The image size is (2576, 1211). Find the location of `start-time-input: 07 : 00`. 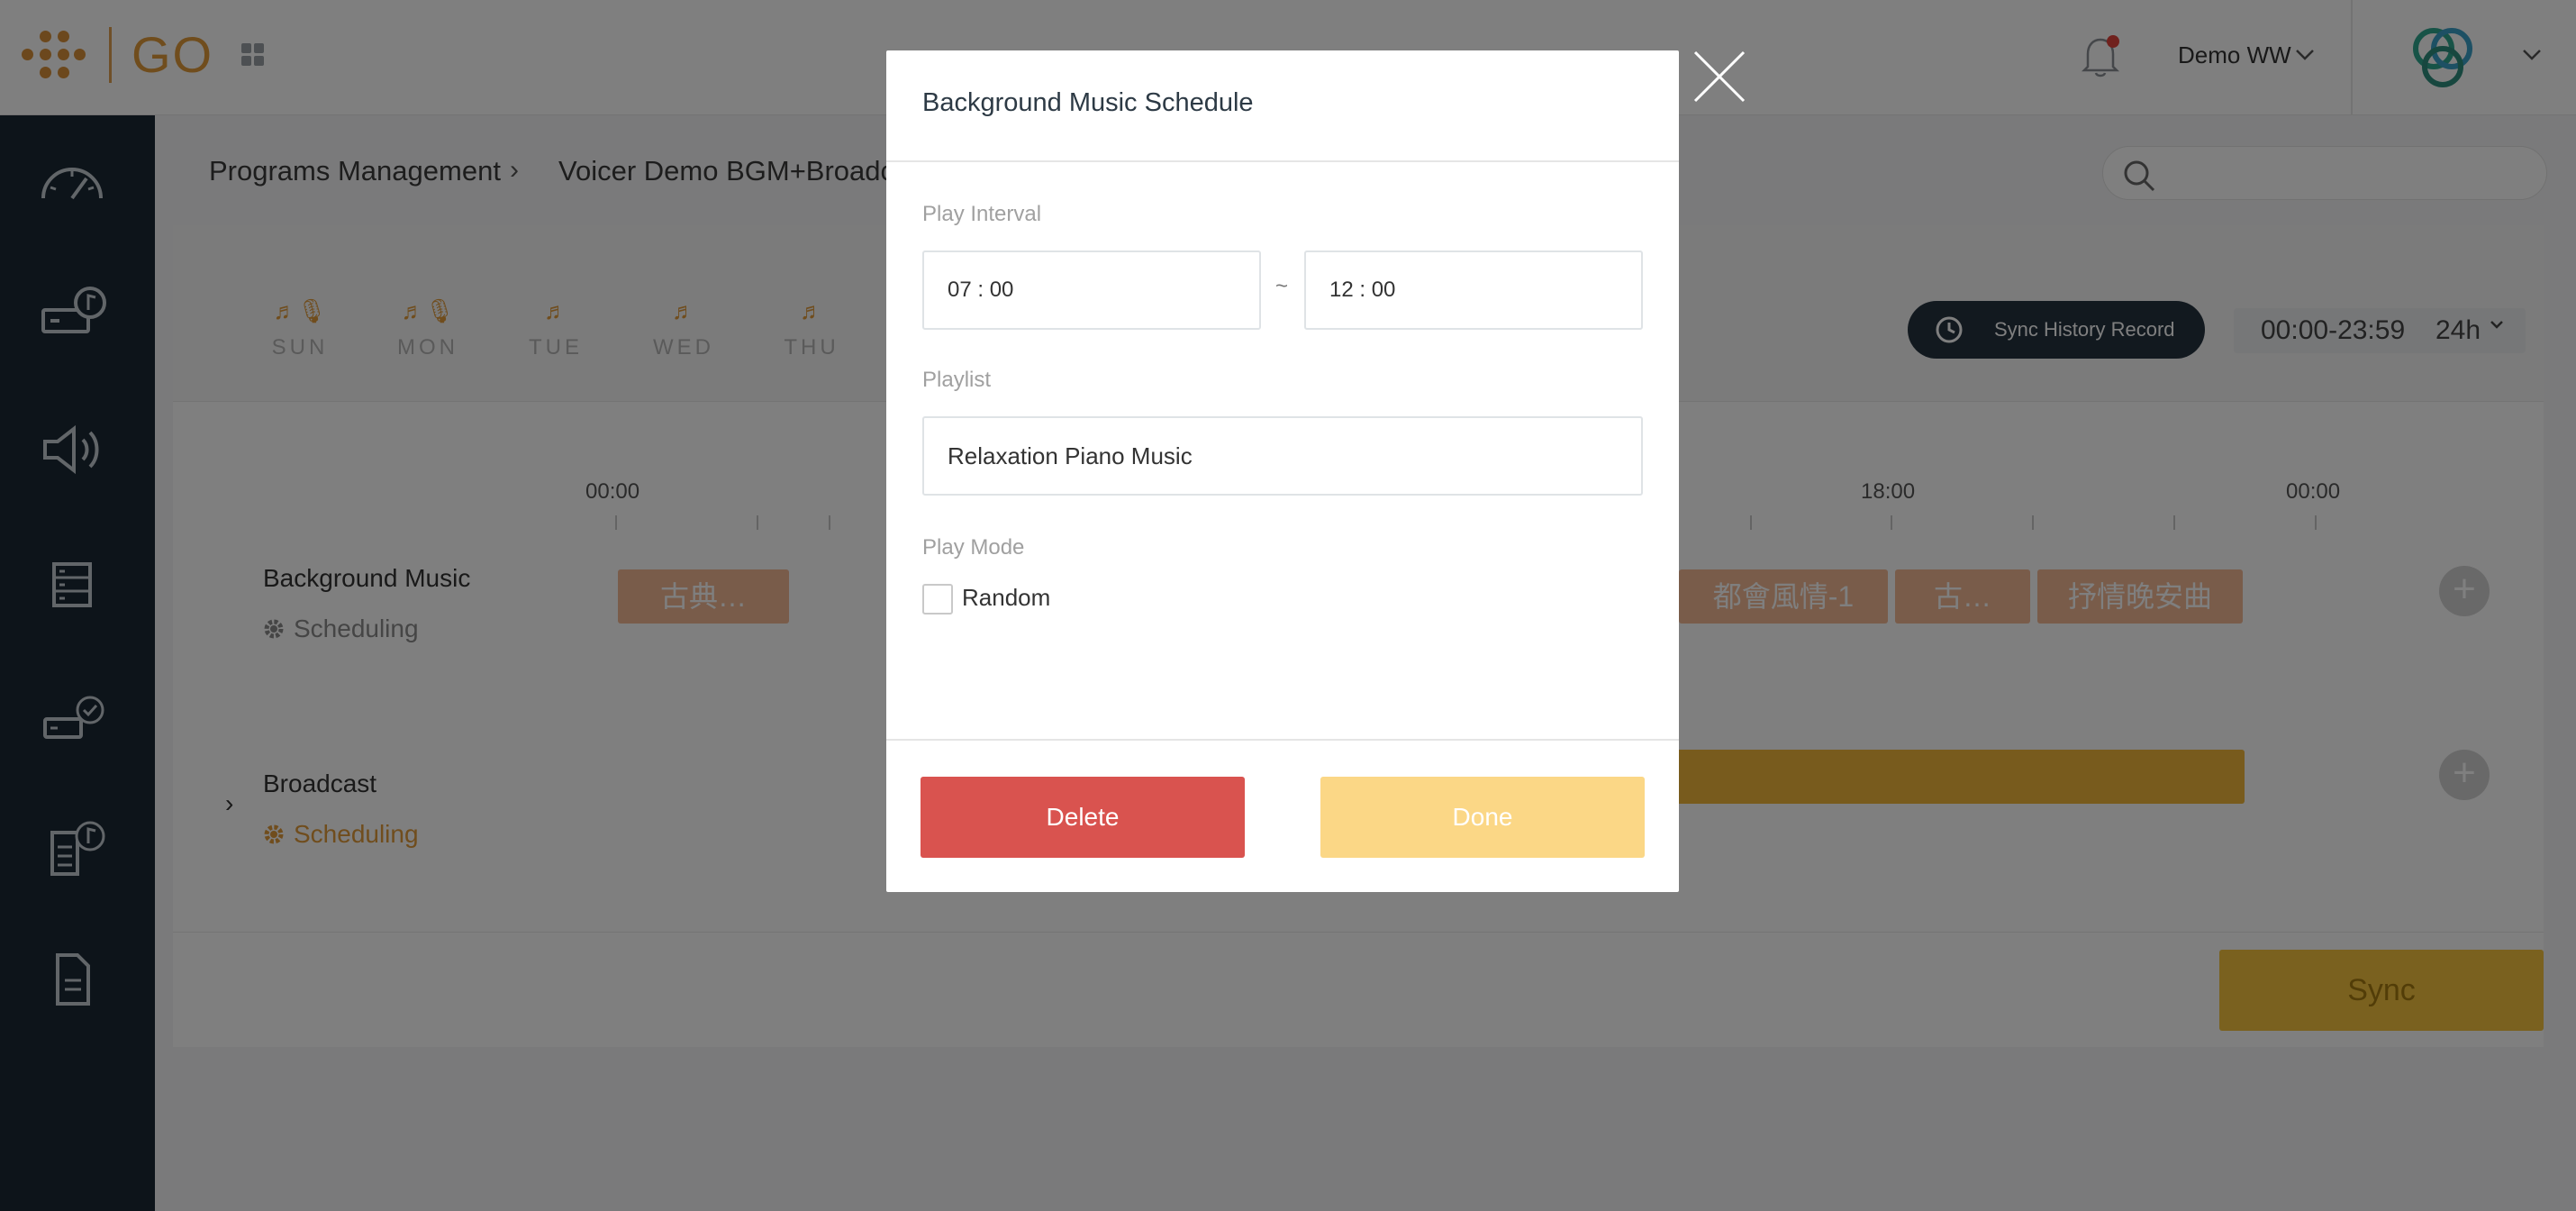

start-time-input: 07 : 00 is located at coordinates (1091, 290).